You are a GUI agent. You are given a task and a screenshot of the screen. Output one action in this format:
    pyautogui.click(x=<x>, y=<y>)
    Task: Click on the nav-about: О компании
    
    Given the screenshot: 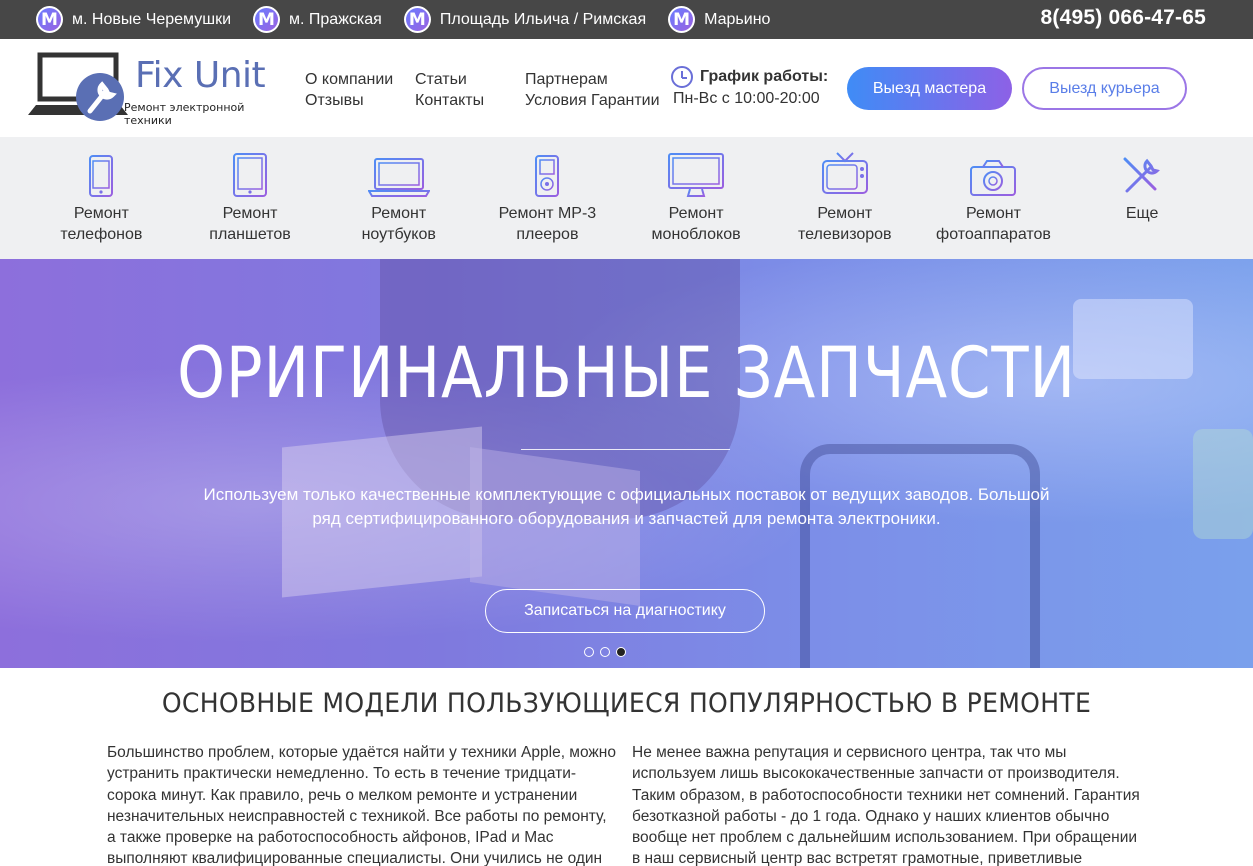 What is the action you would take?
    pyautogui.click(x=349, y=79)
    